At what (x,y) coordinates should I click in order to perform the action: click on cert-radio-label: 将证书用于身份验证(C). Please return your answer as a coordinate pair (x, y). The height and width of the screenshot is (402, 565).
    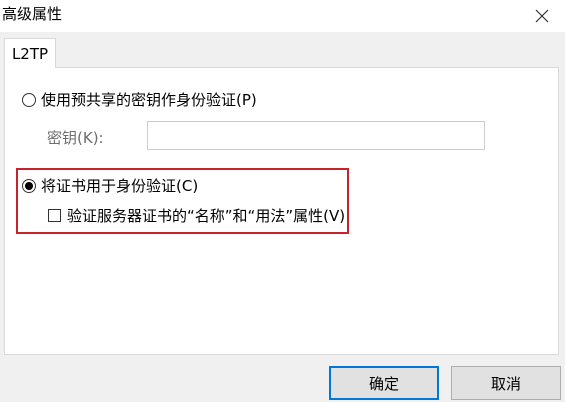
    Looking at the image, I should click on (120, 186).